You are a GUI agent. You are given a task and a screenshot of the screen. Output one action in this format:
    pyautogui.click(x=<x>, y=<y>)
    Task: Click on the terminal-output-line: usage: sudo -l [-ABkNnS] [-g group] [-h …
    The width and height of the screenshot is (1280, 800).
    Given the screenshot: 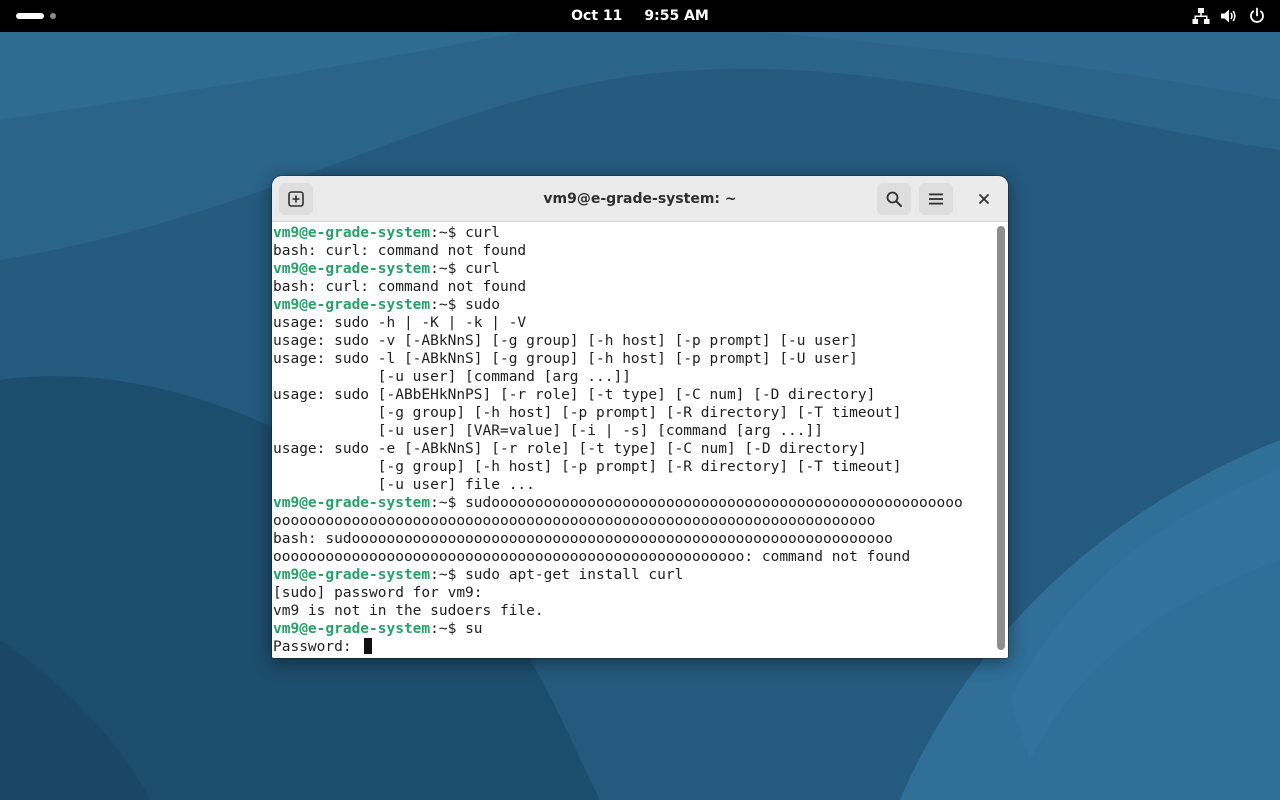 What is the action you would take?
    pyautogui.click(x=565, y=359)
    